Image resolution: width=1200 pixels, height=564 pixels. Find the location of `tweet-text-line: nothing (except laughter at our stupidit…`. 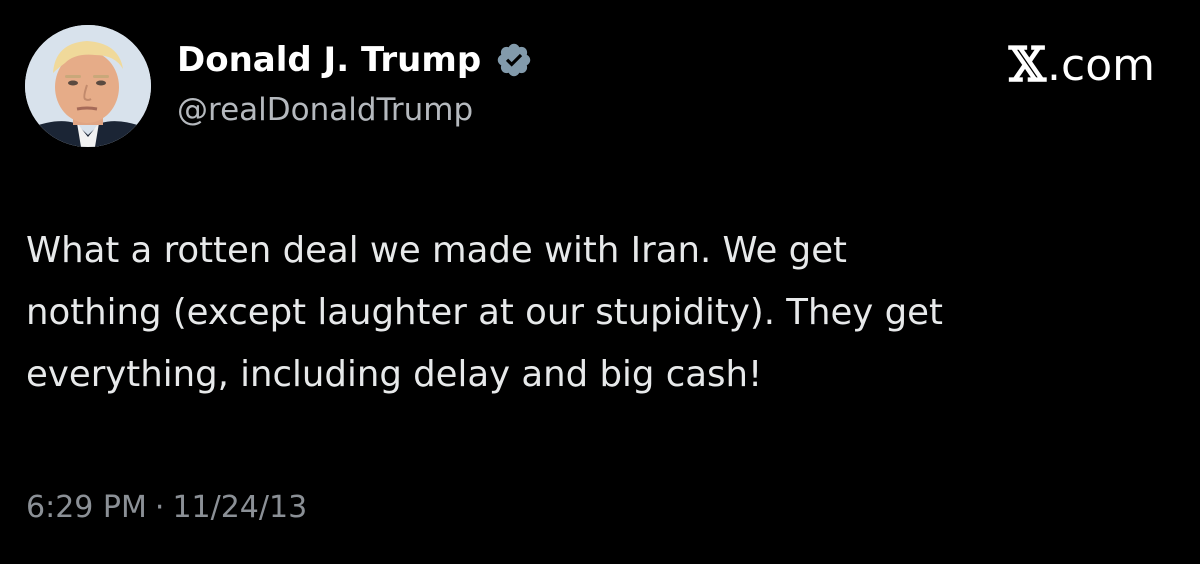

tweet-text-line: nothing (except laughter at our stupidit… is located at coordinates (484, 312).